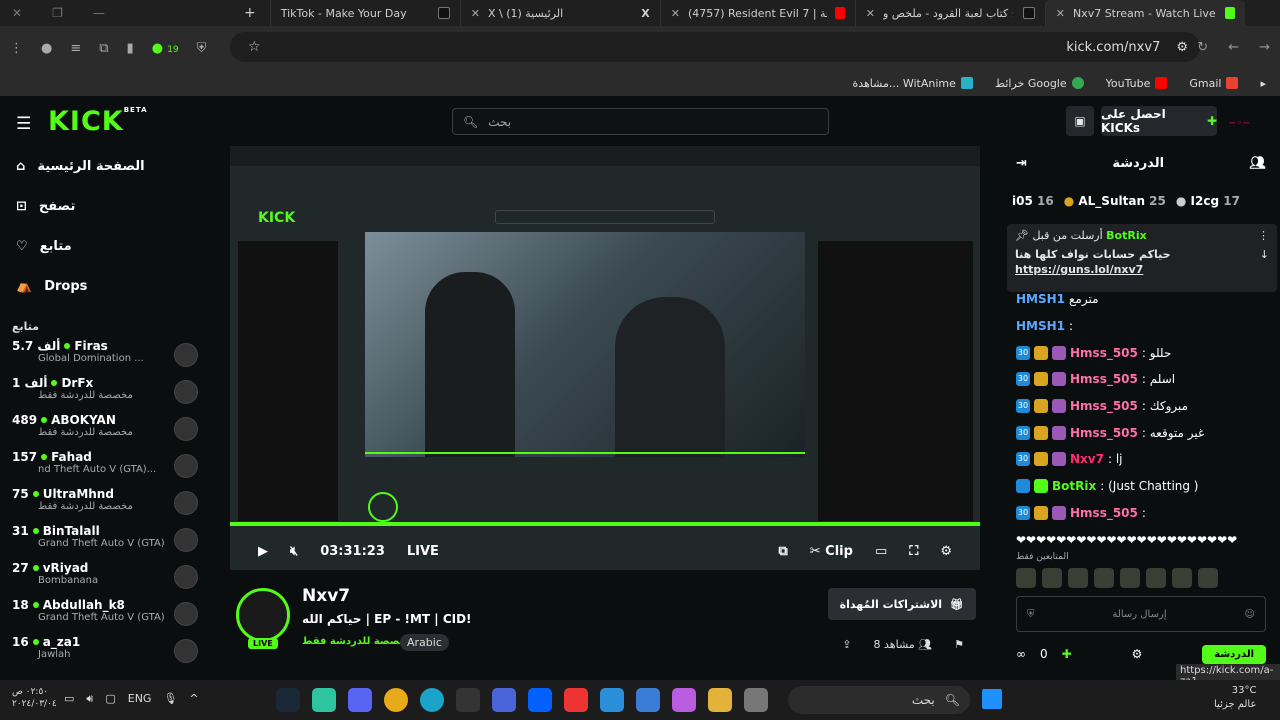 The height and width of the screenshot is (720, 1280). I want to click on chat-message: HMSH1 مترمع, so click(1146, 299).